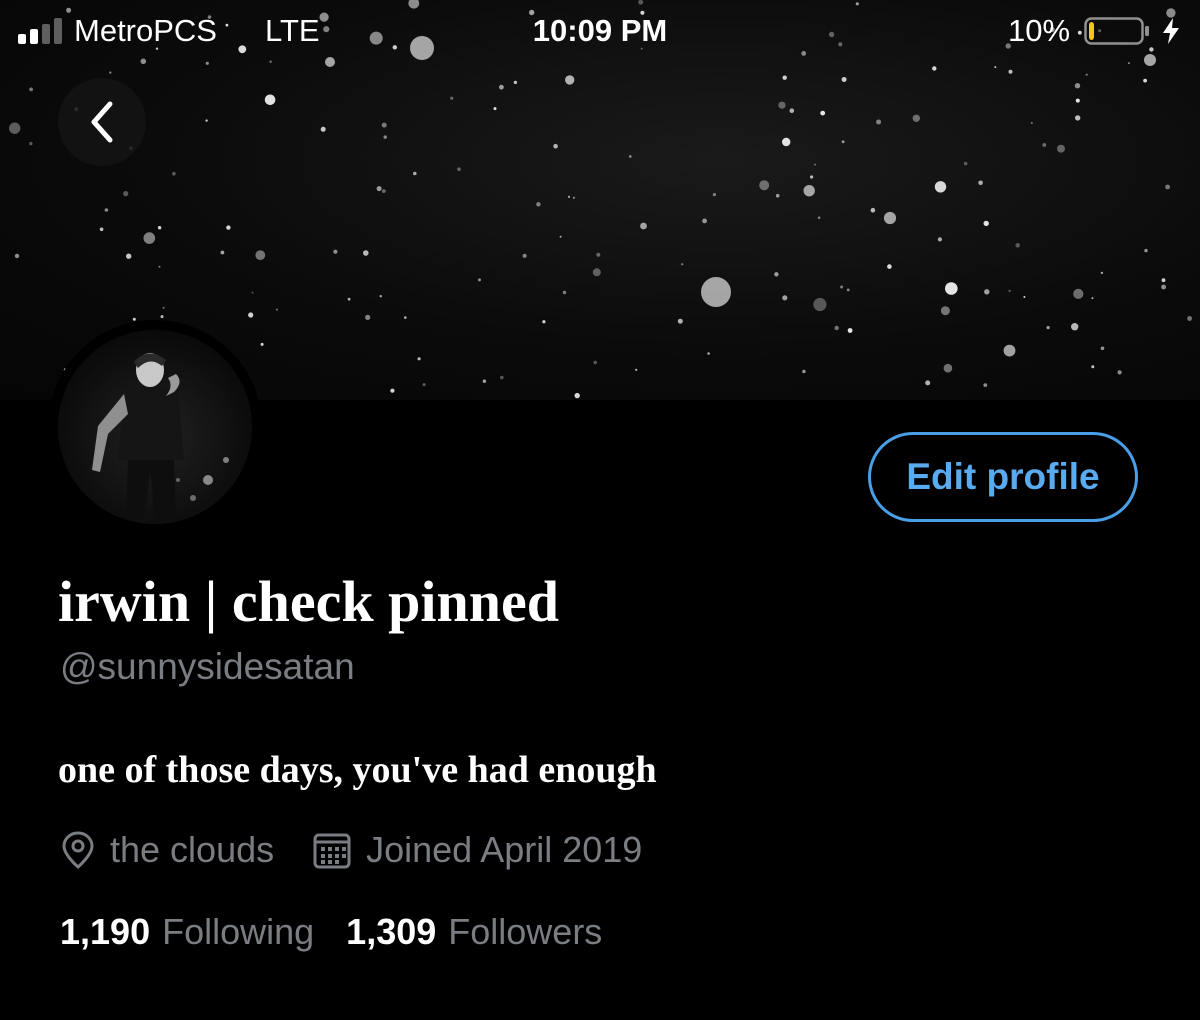 Image resolution: width=1200 pixels, height=1020 pixels. Describe the element at coordinates (238, 931) in the screenshot. I see `following-label: Following` at that location.